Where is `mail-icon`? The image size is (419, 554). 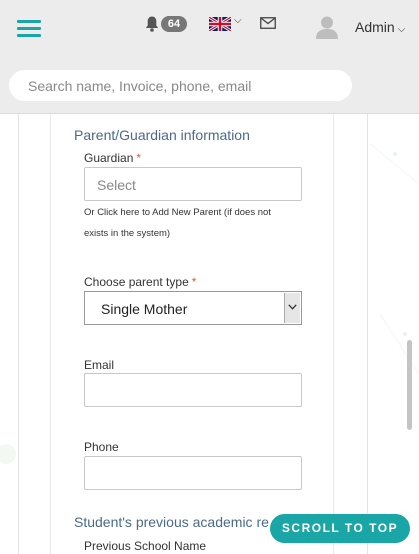
mail-icon is located at coordinates (268, 23).